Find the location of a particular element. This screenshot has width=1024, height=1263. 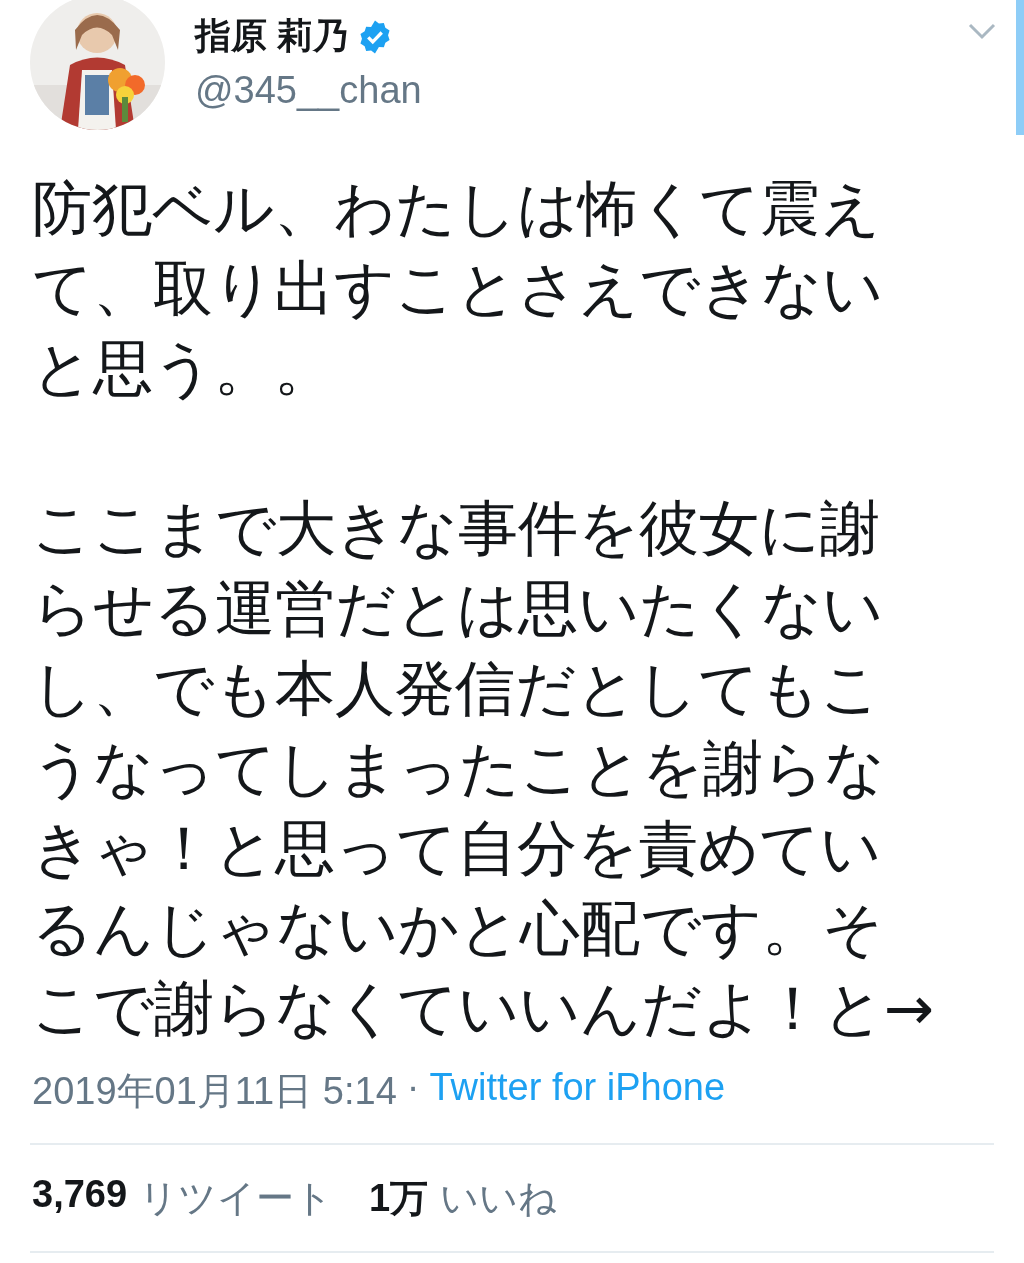

stat-label: いいね is located at coordinates (499, 1198).